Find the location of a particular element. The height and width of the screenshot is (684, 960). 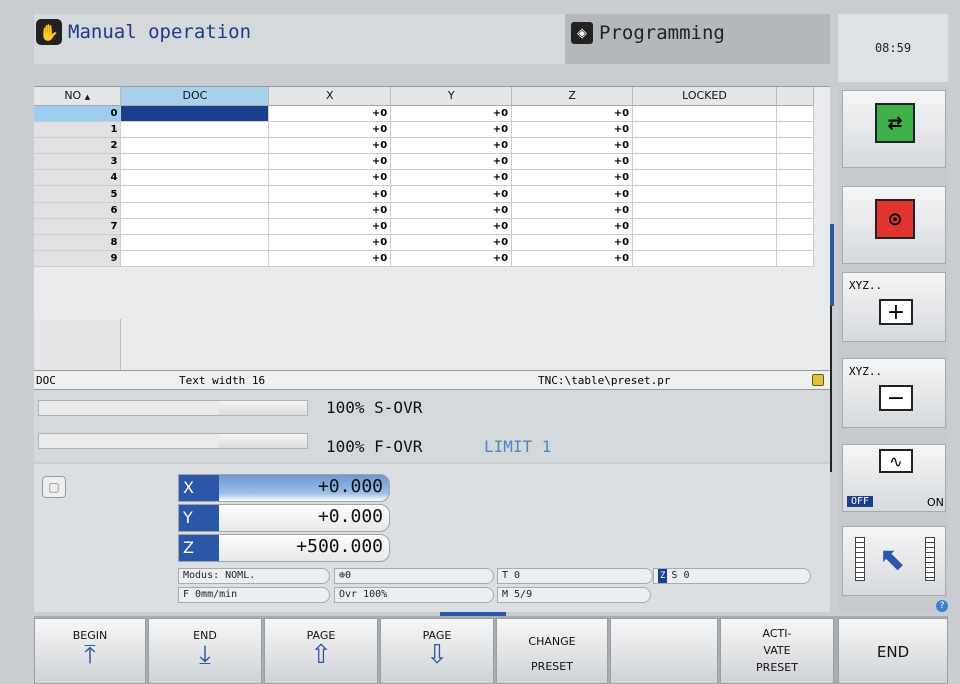

program-run-single-button: ⊙ is located at coordinates (894, 225).